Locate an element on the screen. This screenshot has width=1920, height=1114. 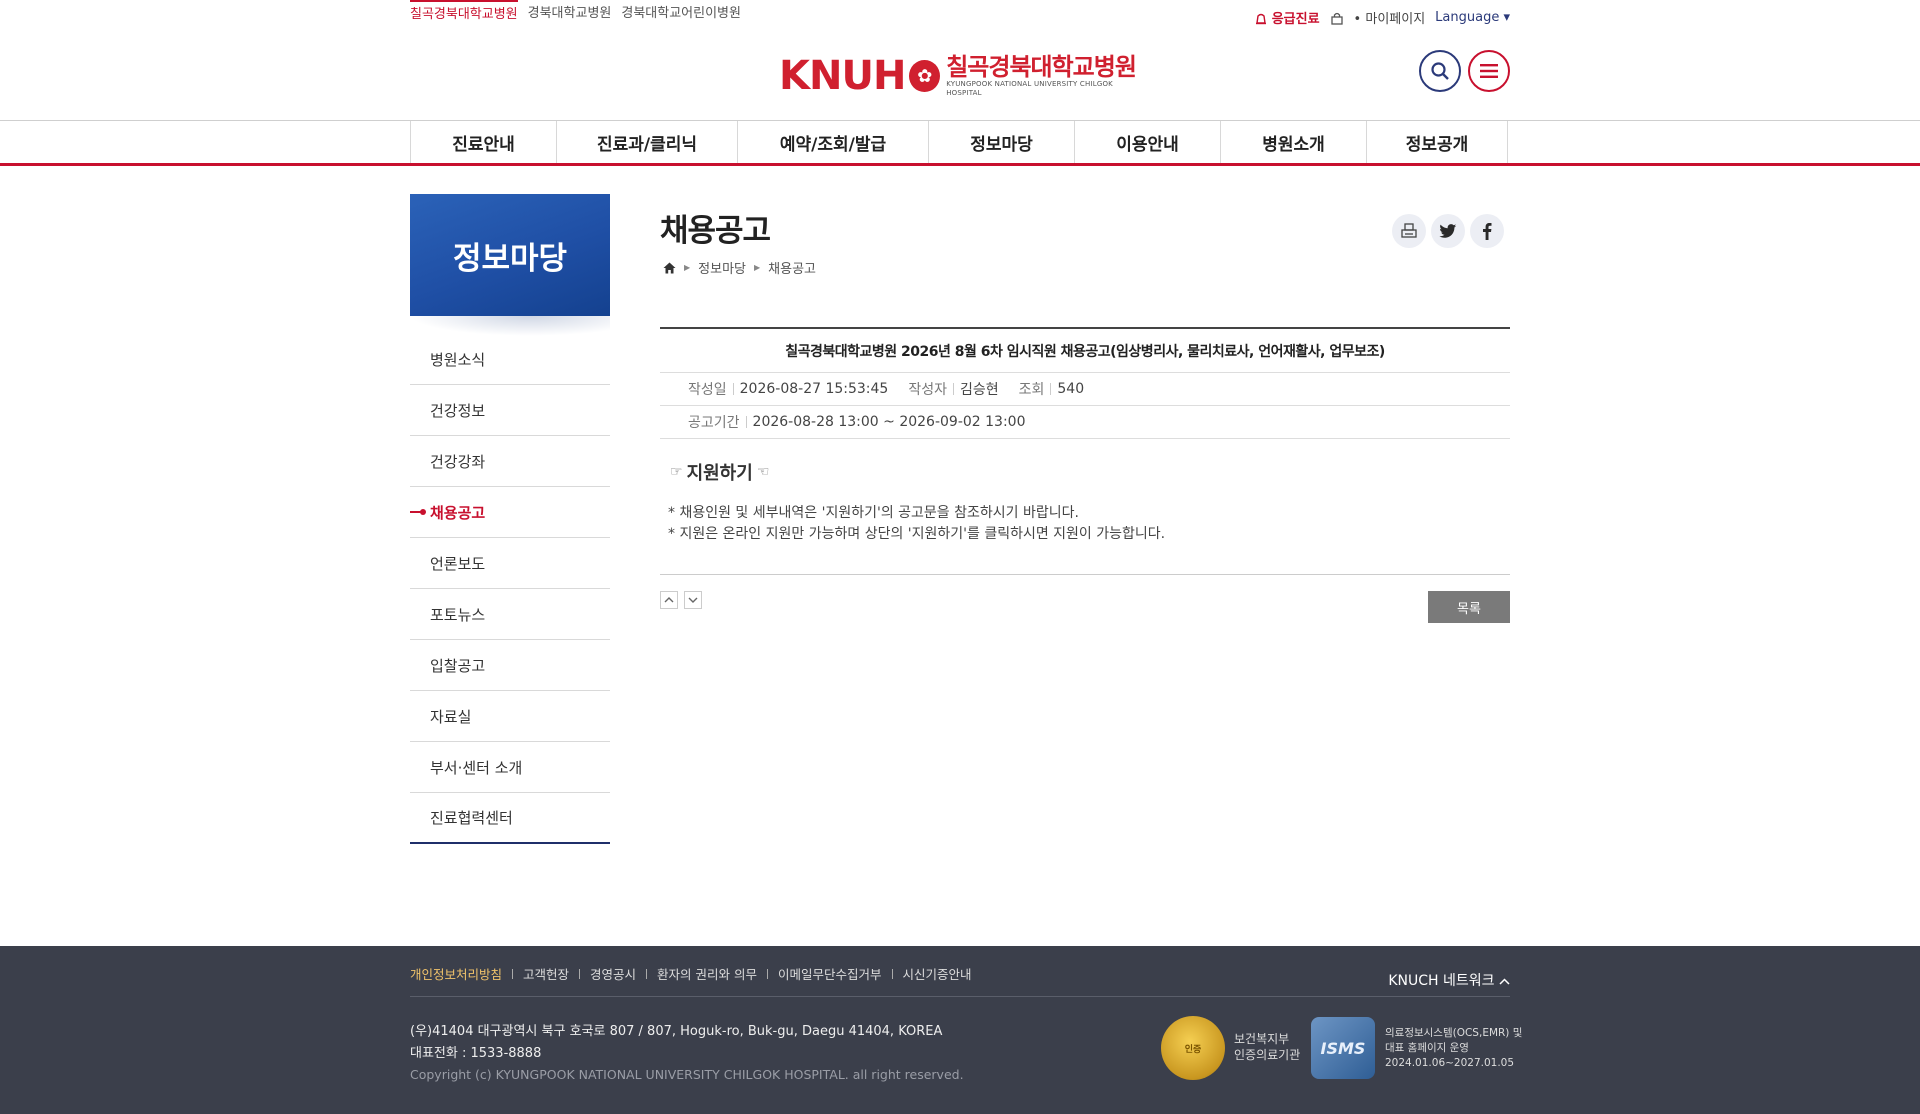
next-post-button is located at coordinates (693, 600).